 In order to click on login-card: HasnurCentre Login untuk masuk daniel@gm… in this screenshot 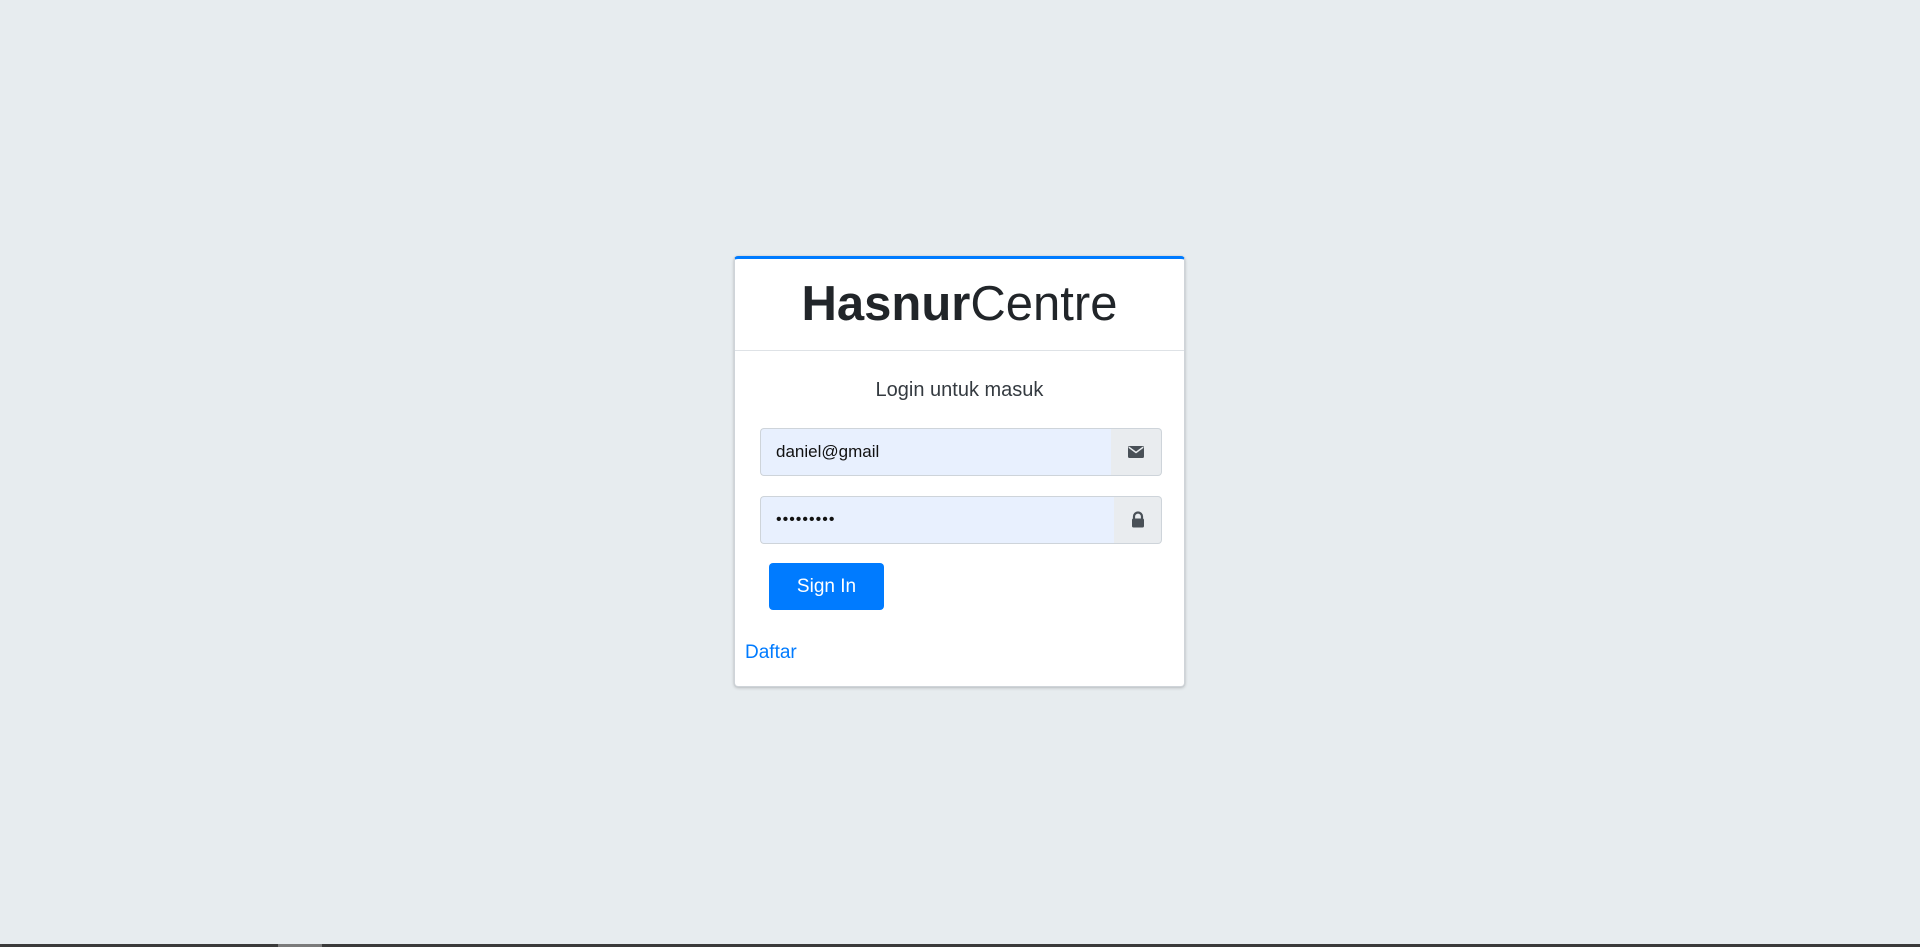, I will do `click(959, 471)`.